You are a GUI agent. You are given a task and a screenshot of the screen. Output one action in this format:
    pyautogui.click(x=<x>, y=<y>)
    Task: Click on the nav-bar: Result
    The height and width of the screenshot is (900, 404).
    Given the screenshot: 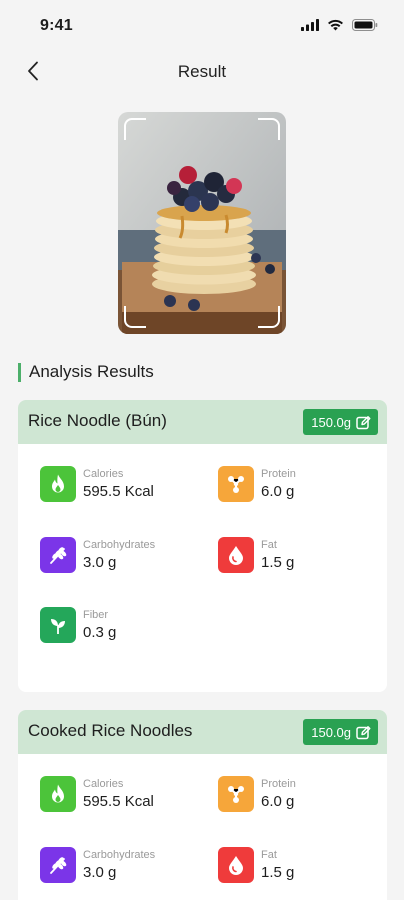 What is the action you would take?
    pyautogui.click(x=202, y=72)
    